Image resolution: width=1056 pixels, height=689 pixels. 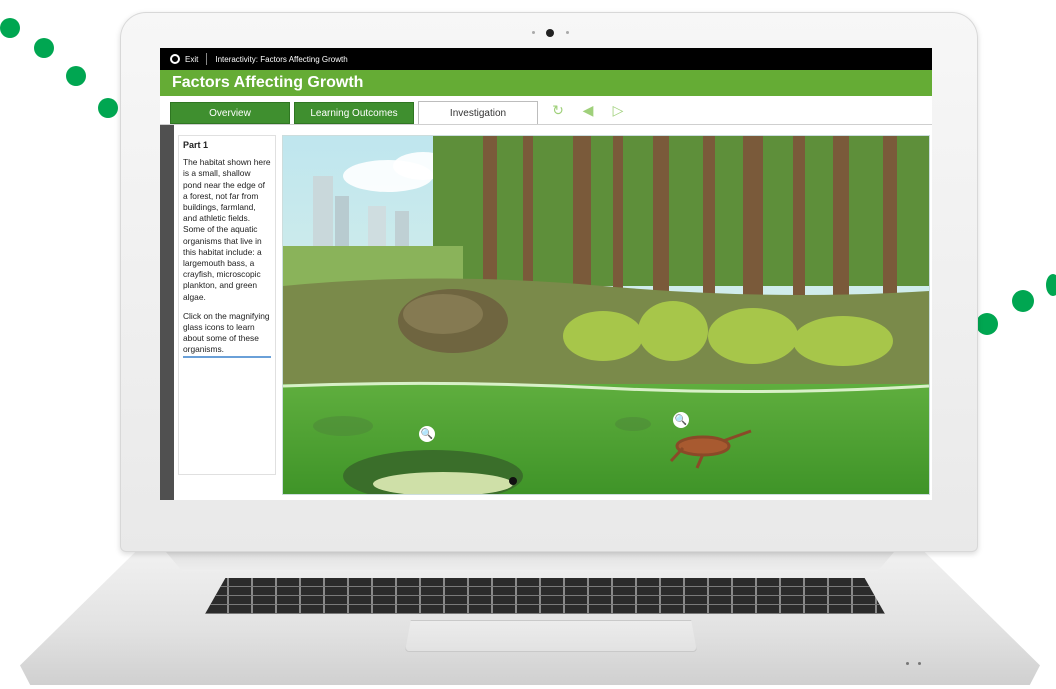 What do you see at coordinates (207, 59) in the screenshot?
I see `divider` at bounding box center [207, 59].